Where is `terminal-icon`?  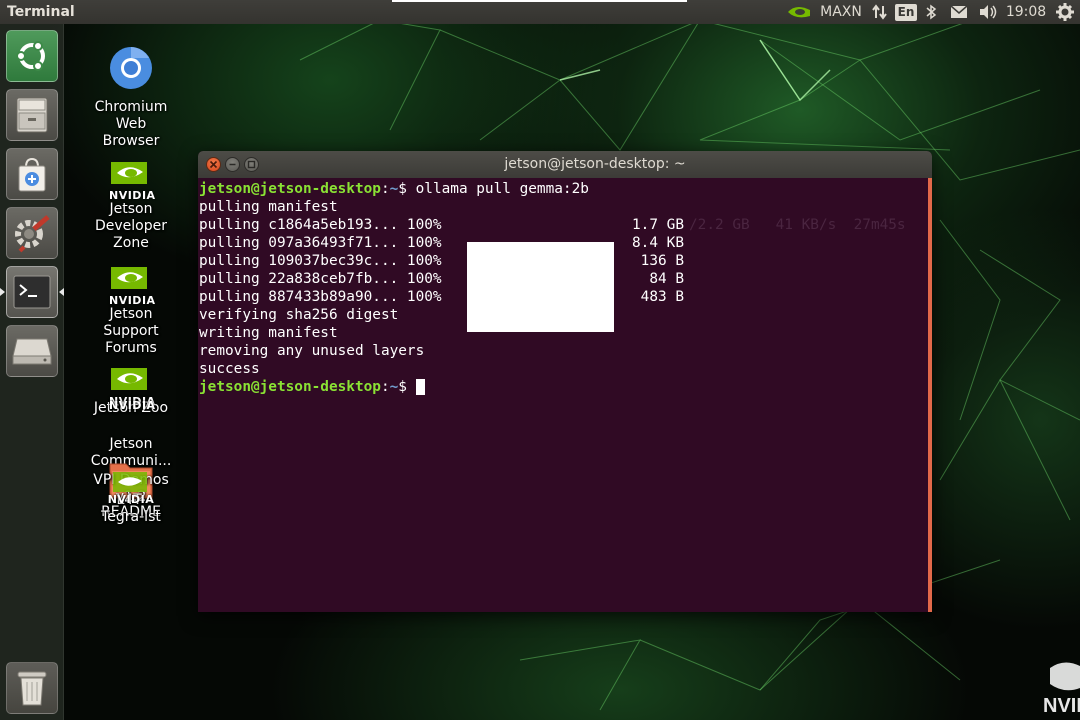
terminal-icon is located at coordinates (32, 292).